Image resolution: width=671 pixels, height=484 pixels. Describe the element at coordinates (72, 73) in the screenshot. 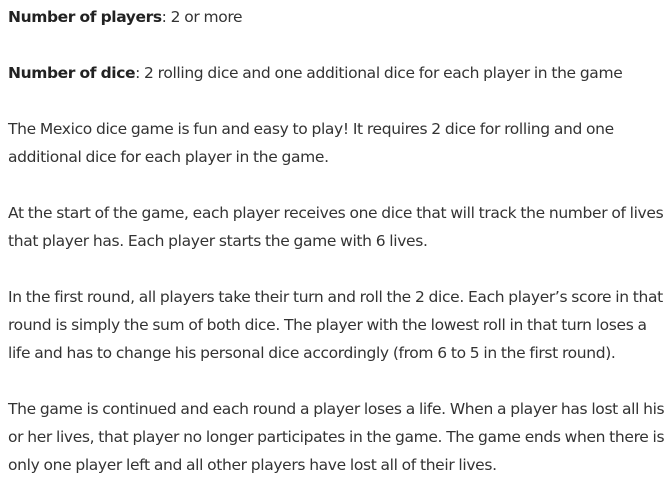

I see `dice-label: Number of dice` at that location.